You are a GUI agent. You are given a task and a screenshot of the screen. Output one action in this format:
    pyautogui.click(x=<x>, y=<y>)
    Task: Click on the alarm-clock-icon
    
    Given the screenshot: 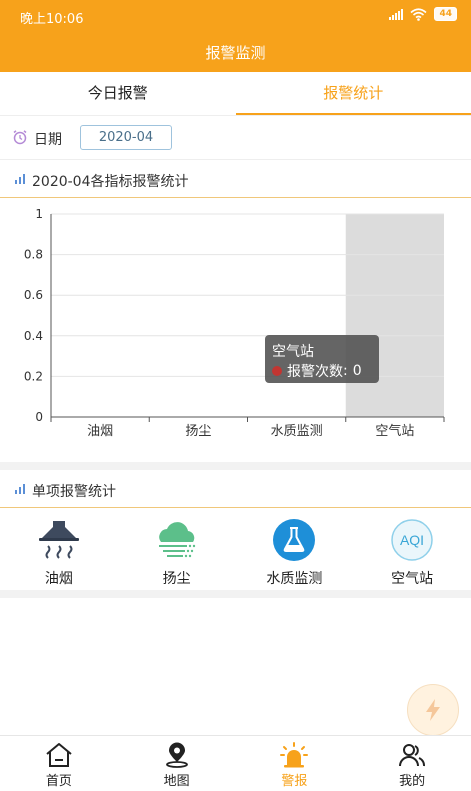 What is the action you would take?
    pyautogui.click(x=20, y=137)
    